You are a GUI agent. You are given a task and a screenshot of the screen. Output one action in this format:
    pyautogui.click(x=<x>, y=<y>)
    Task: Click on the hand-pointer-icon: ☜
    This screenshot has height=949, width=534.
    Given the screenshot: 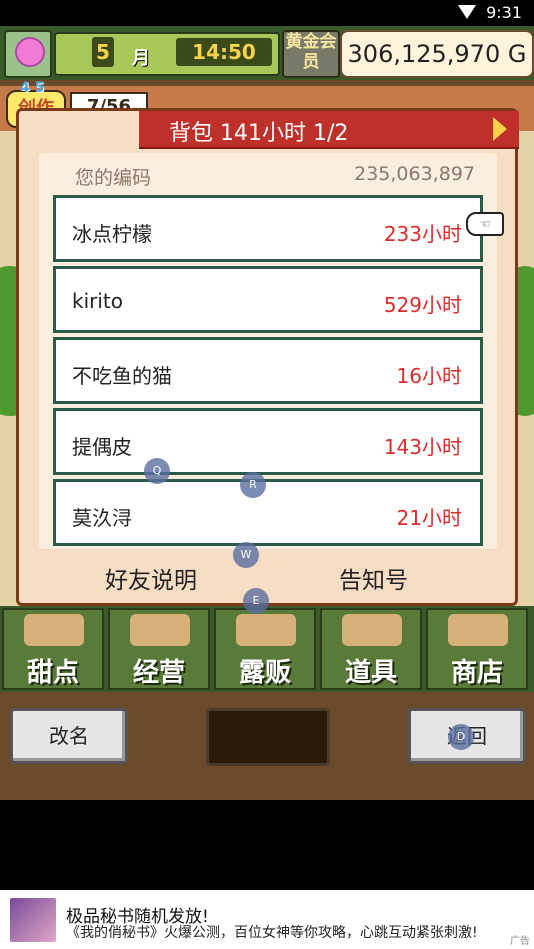 What is the action you would take?
    pyautogui.click(x=485, y=224)
    